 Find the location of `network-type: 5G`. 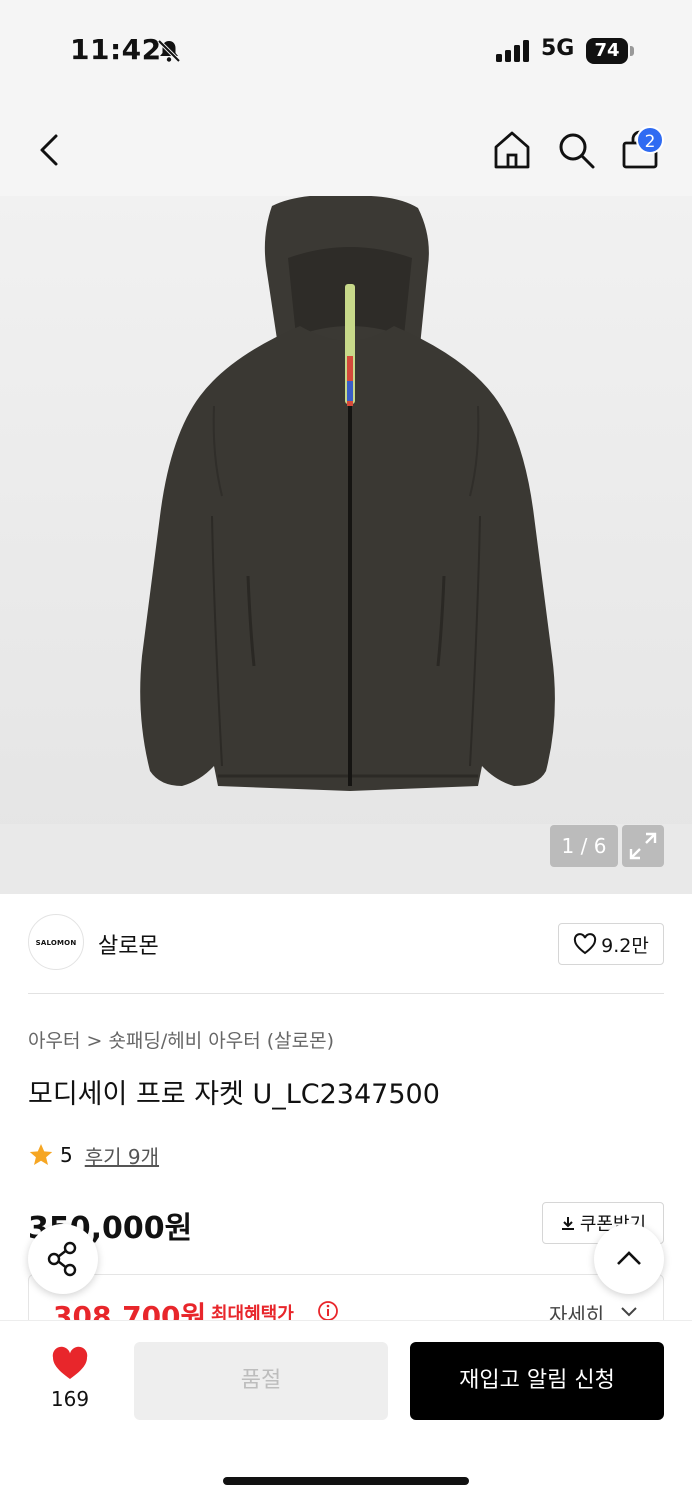

network-type: 5G is located at coordinates (558, 48).